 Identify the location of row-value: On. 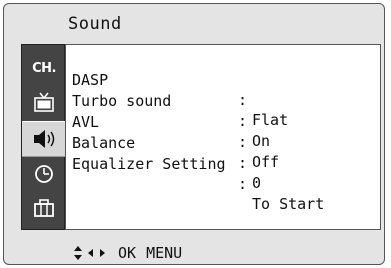
(261, 141).